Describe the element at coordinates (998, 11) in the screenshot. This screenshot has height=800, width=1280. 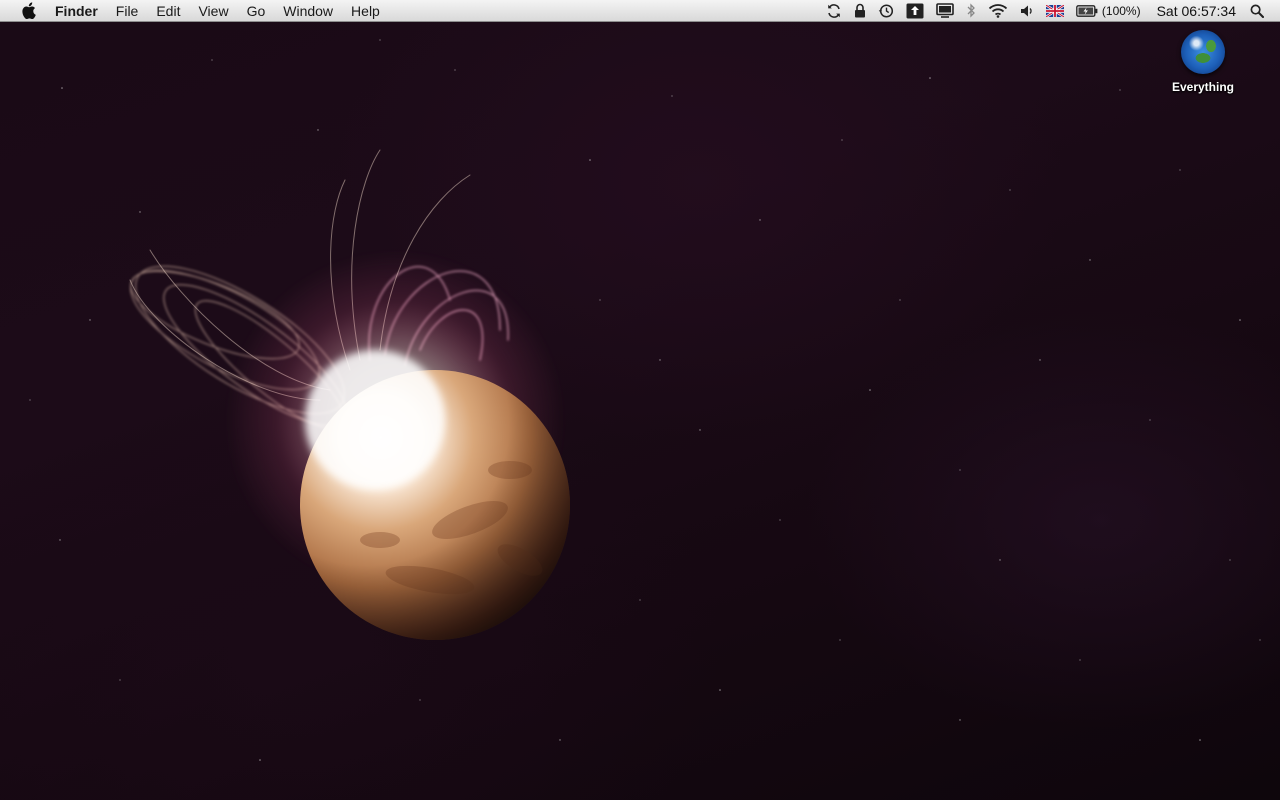
I see `wifi-icon` at that location.